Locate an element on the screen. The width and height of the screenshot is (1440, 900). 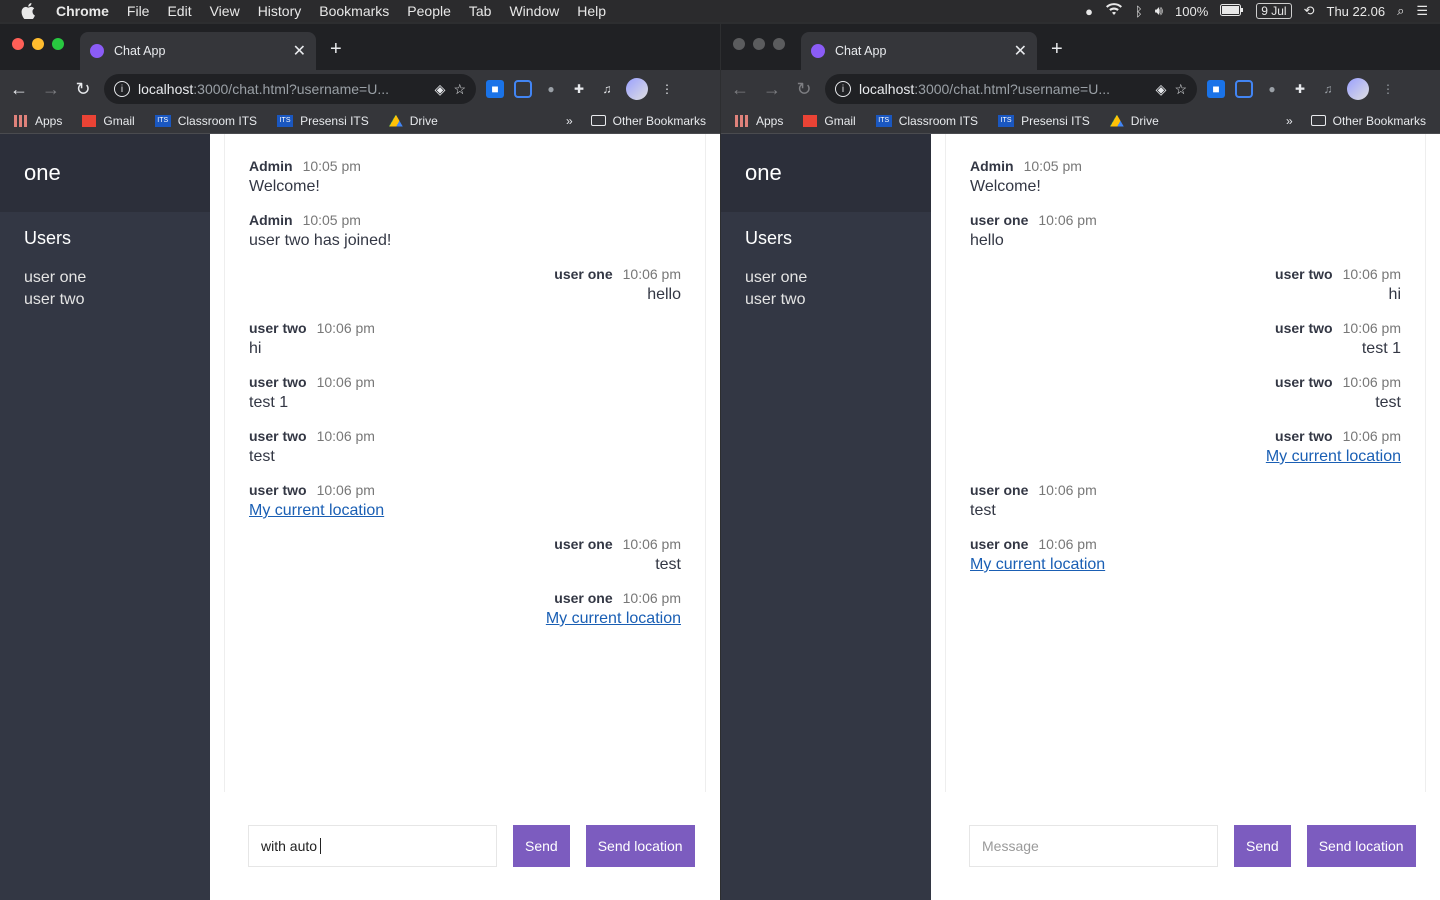
menu-history: History is located at coordinates (280, 11).